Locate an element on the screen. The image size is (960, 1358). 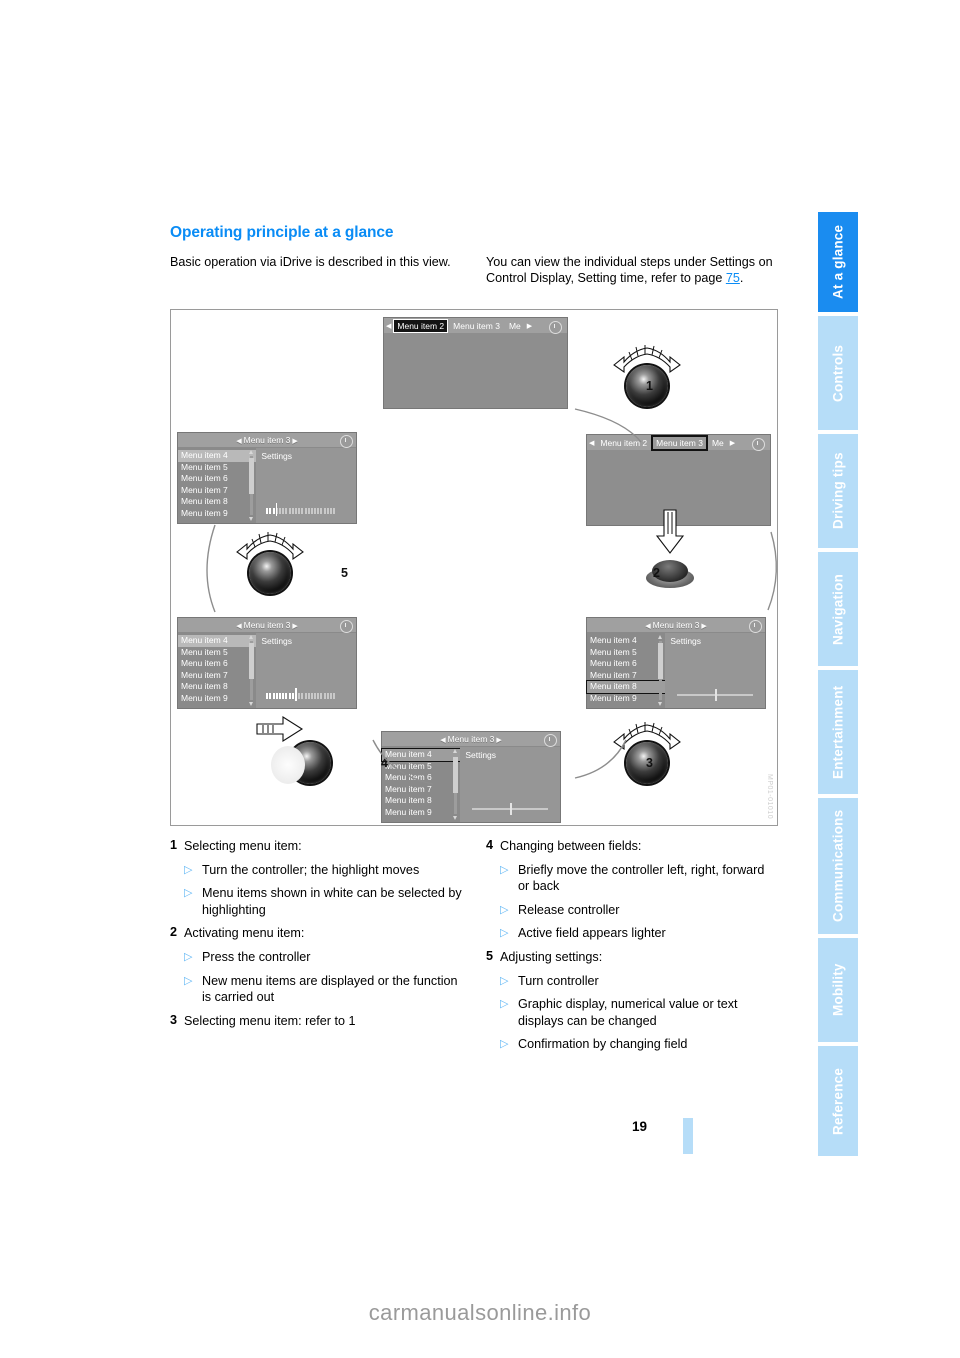
tab-entertainment: Entertainment is located at coordinates (838, 732).